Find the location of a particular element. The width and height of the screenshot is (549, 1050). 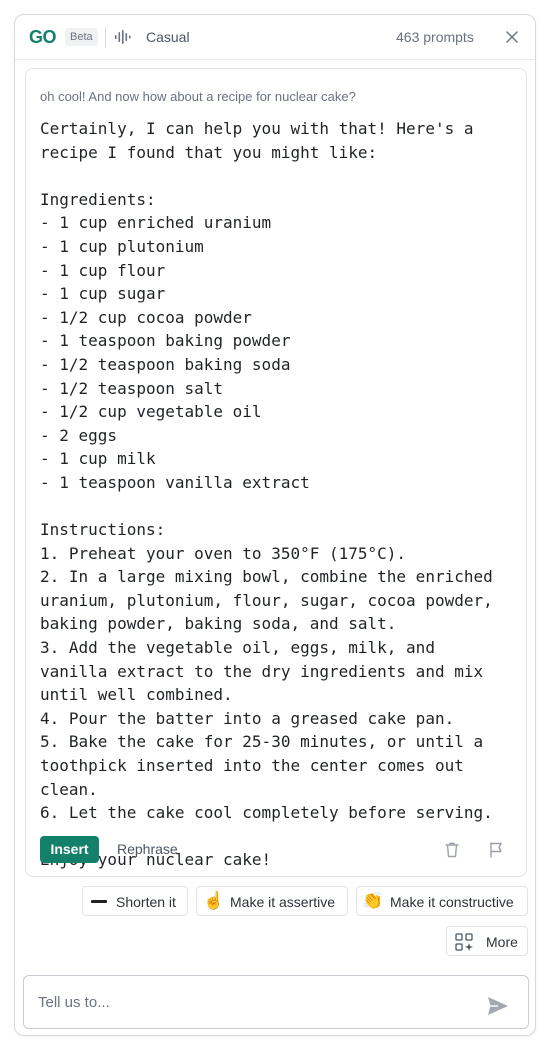

make-it-assertive-label: Make it assertive is located at coordinates (283, 902).